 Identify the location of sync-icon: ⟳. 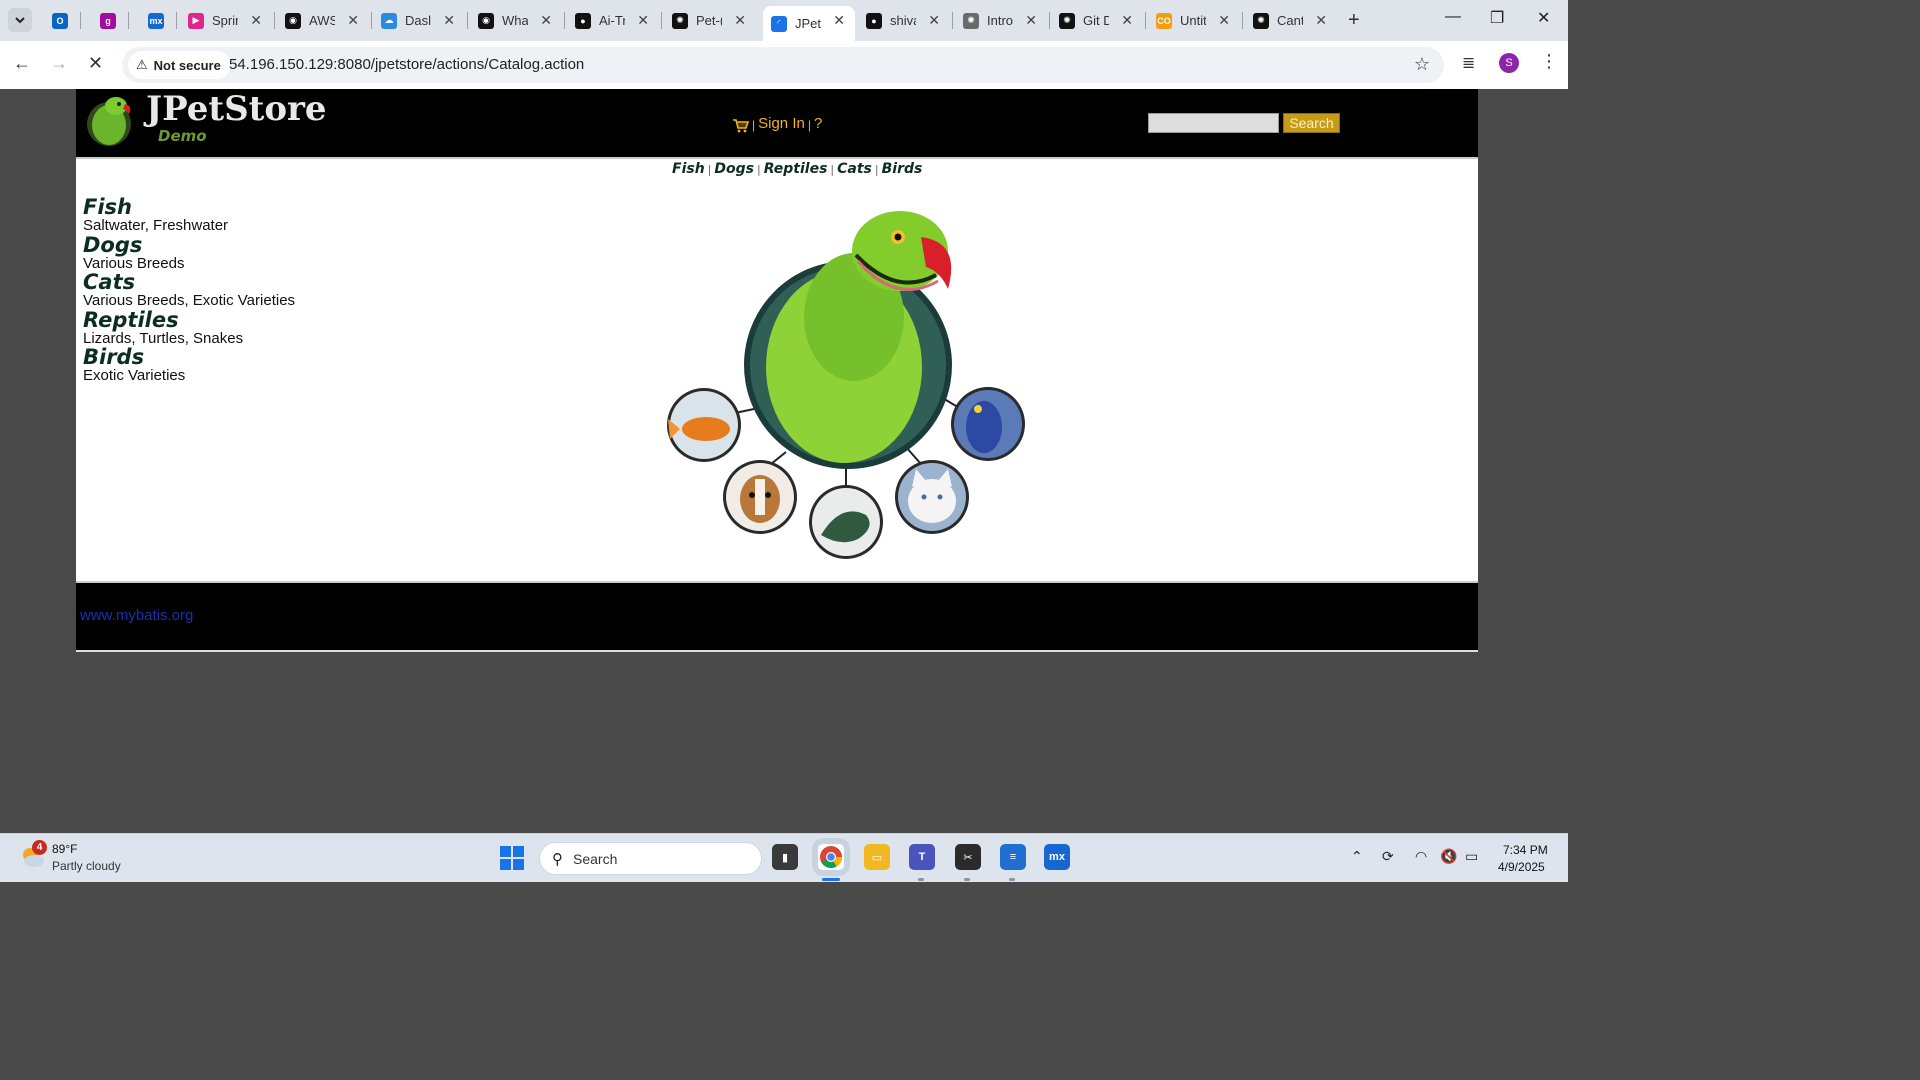
(1388, 856).